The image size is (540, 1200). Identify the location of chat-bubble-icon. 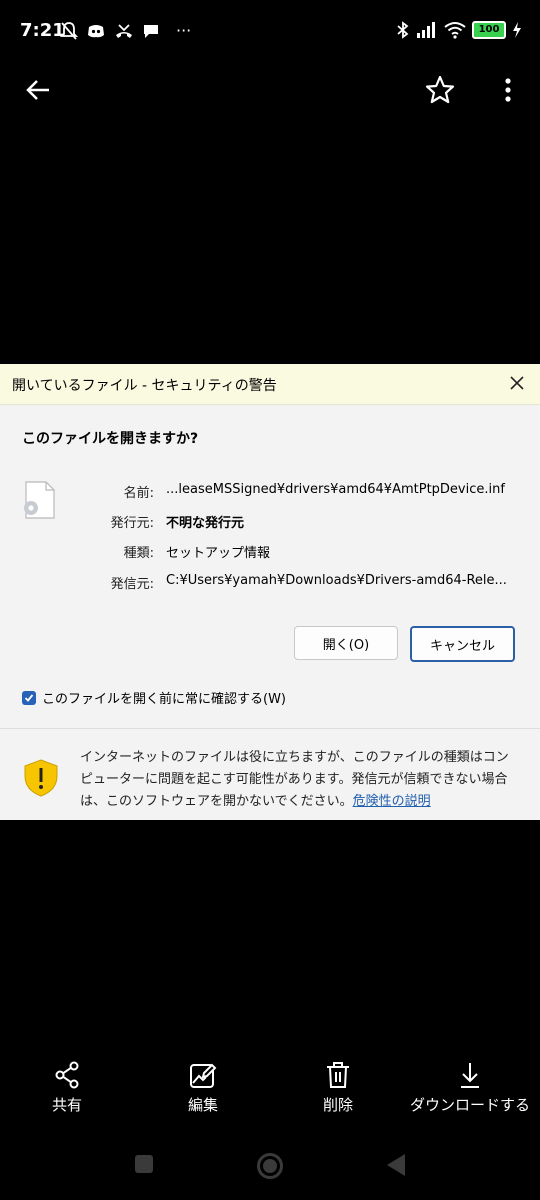
(151, 31).